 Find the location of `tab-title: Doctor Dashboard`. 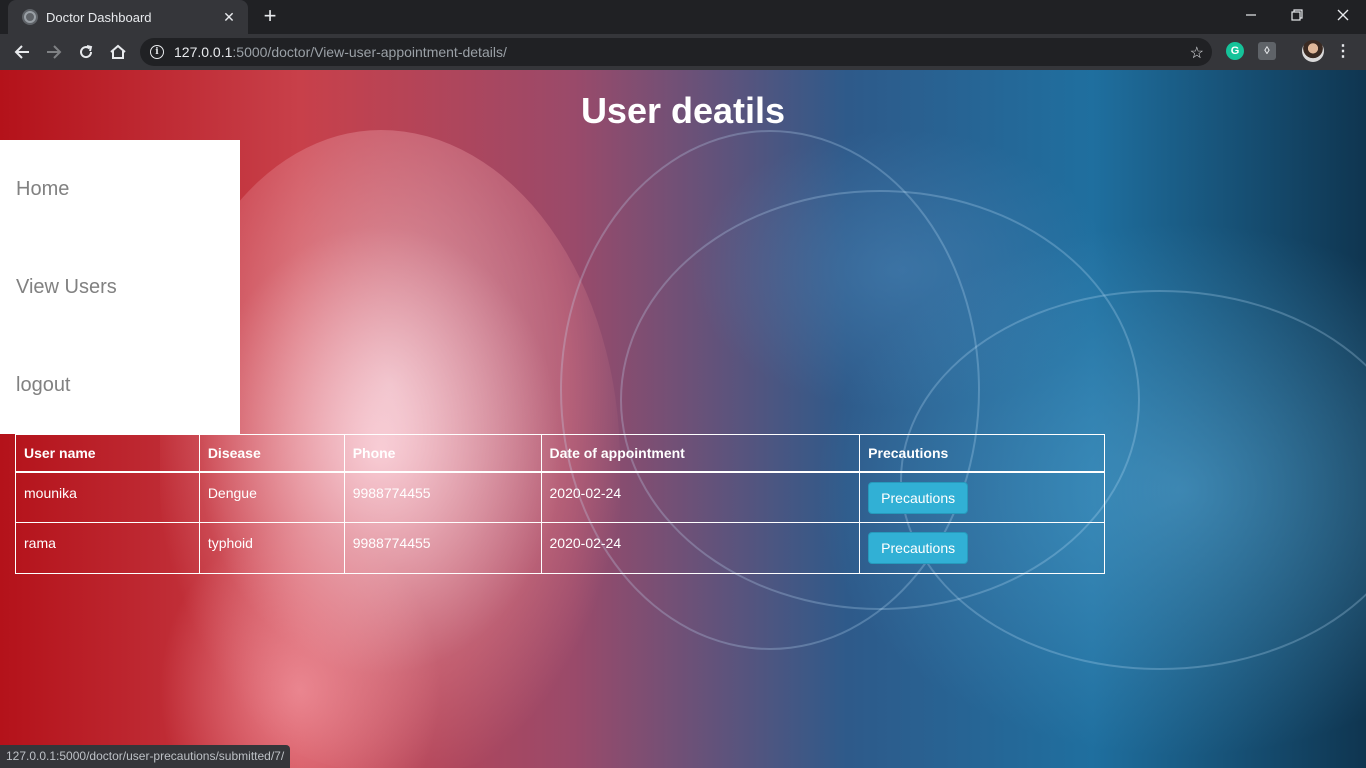

tab-title: Doctor Dashboard is located at coordinates (99, 17).